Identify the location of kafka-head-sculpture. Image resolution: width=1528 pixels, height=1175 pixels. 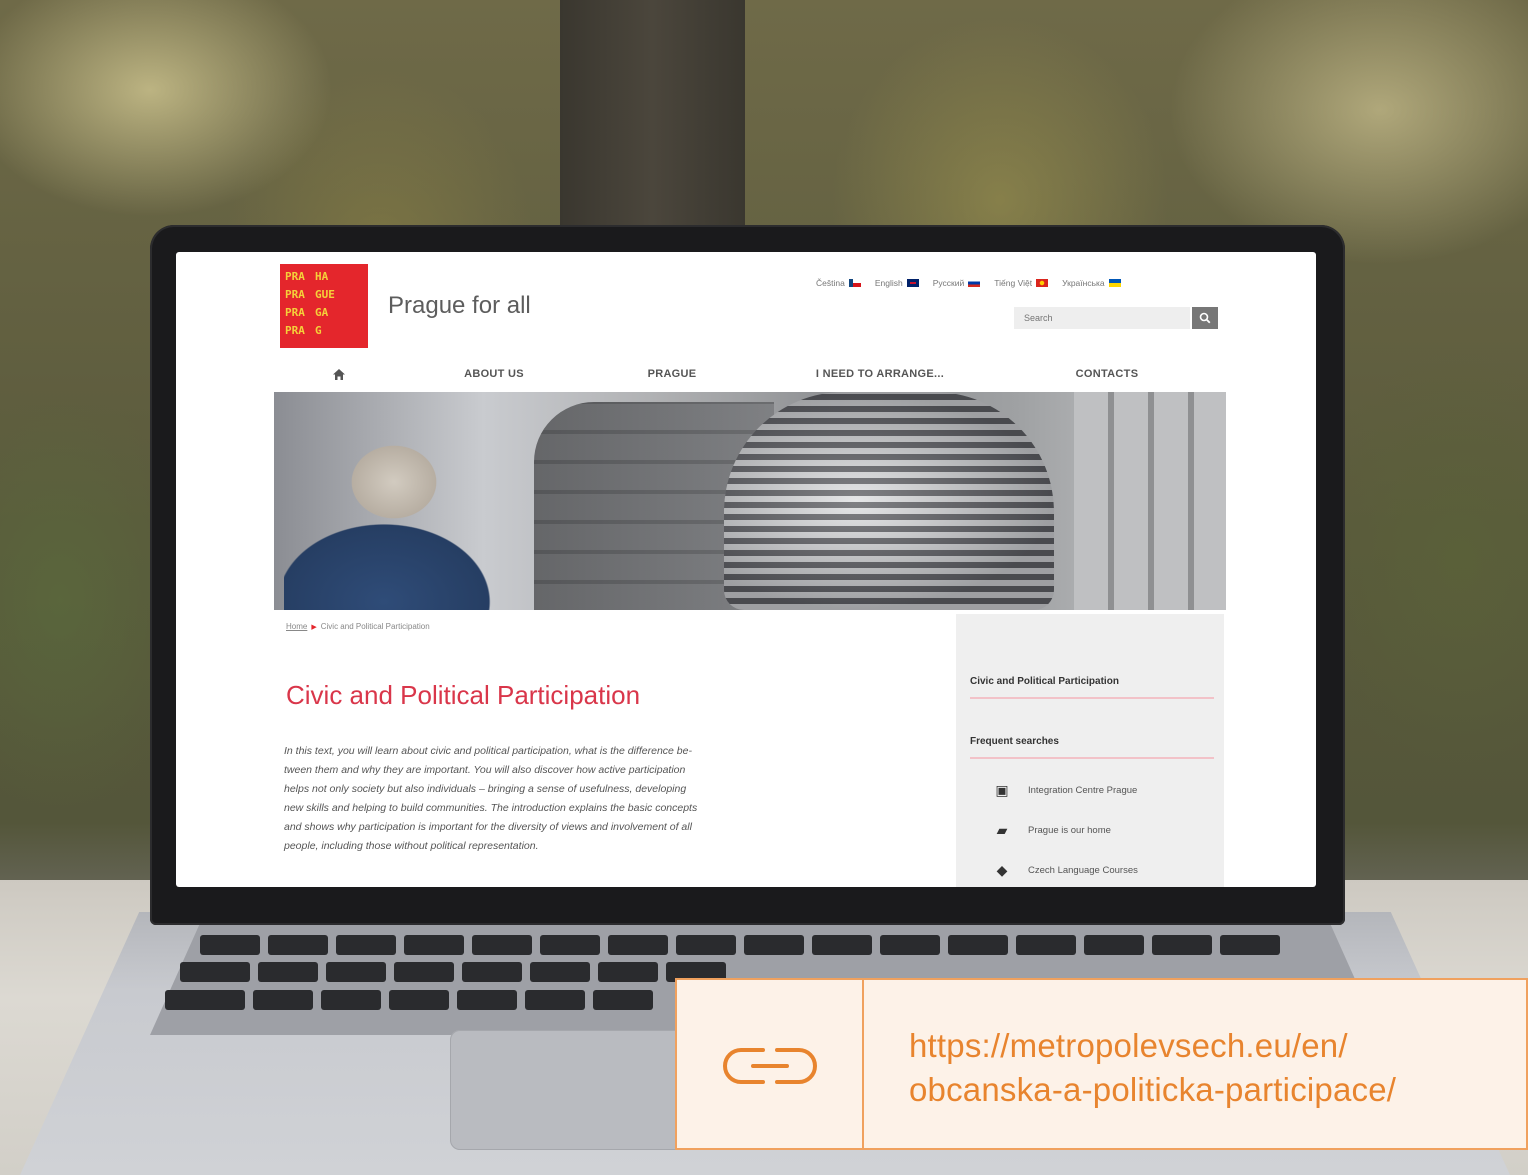
(889, 501).